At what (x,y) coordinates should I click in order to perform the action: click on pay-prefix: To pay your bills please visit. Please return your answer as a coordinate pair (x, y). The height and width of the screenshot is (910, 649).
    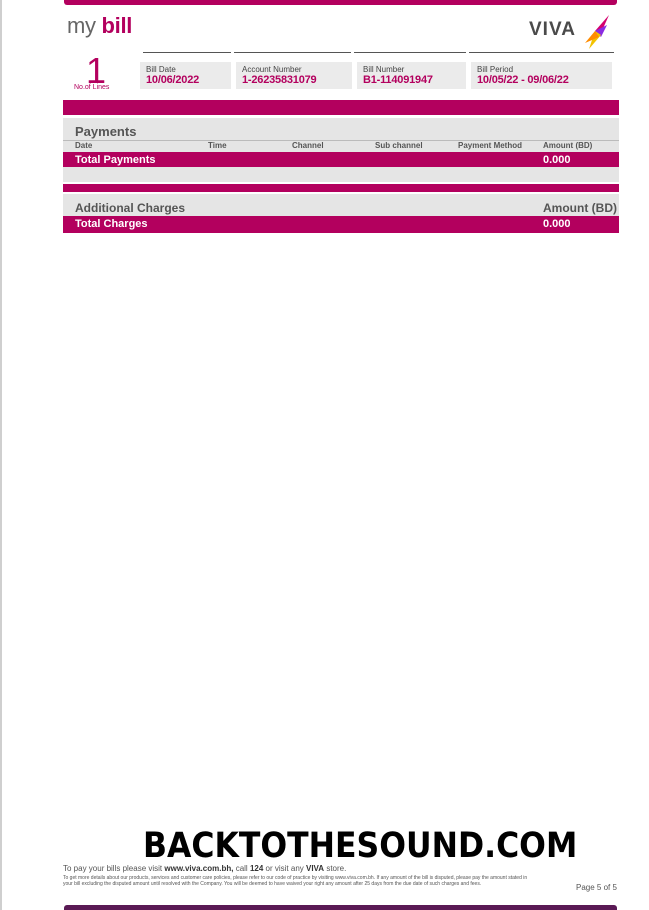
    Looking at the image, I should click on (113, 868).